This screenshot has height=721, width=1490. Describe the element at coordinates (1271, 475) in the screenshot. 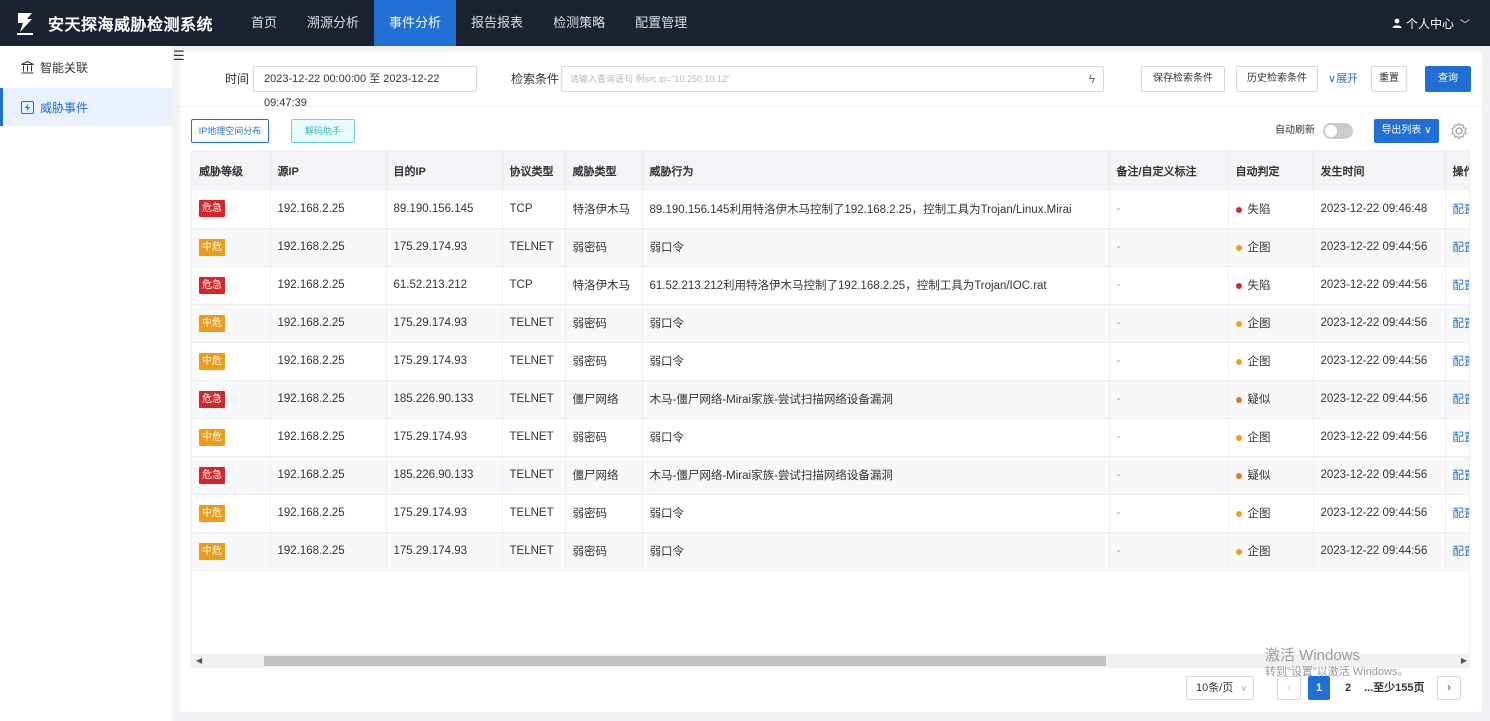

I see `cell-verdict: 疑似` at that location.